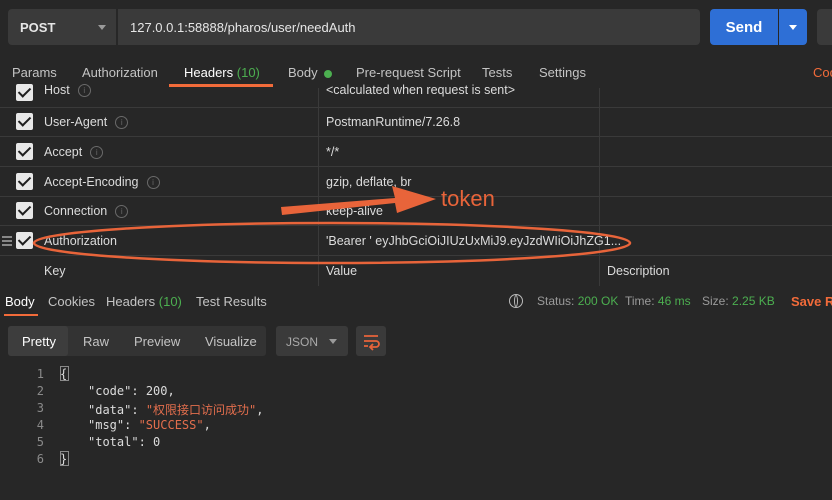 The height and width of the screenshot is (500, 832). I want to click on json-key: "total", so click(113, 442).